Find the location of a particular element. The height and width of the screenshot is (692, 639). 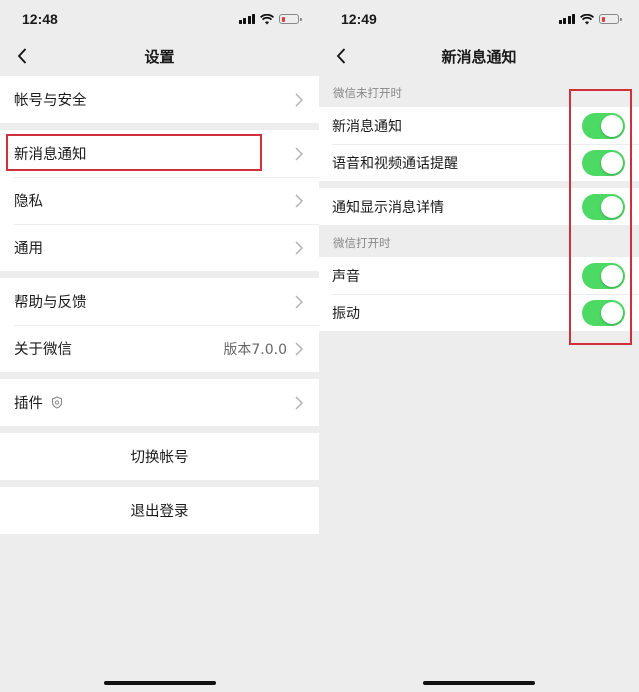

settings-group-plugins: 插件 is located at coordinates (159, 402).